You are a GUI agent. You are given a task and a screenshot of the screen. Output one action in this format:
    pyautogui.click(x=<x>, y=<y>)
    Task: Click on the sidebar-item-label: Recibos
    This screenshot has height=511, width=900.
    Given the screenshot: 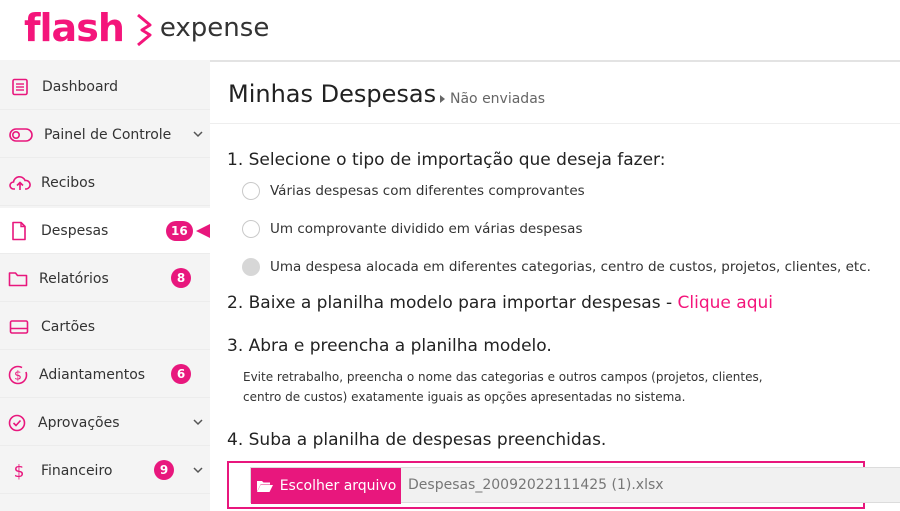 What is the action you would take?
    pyautogui.click(x=68, y=182)
    